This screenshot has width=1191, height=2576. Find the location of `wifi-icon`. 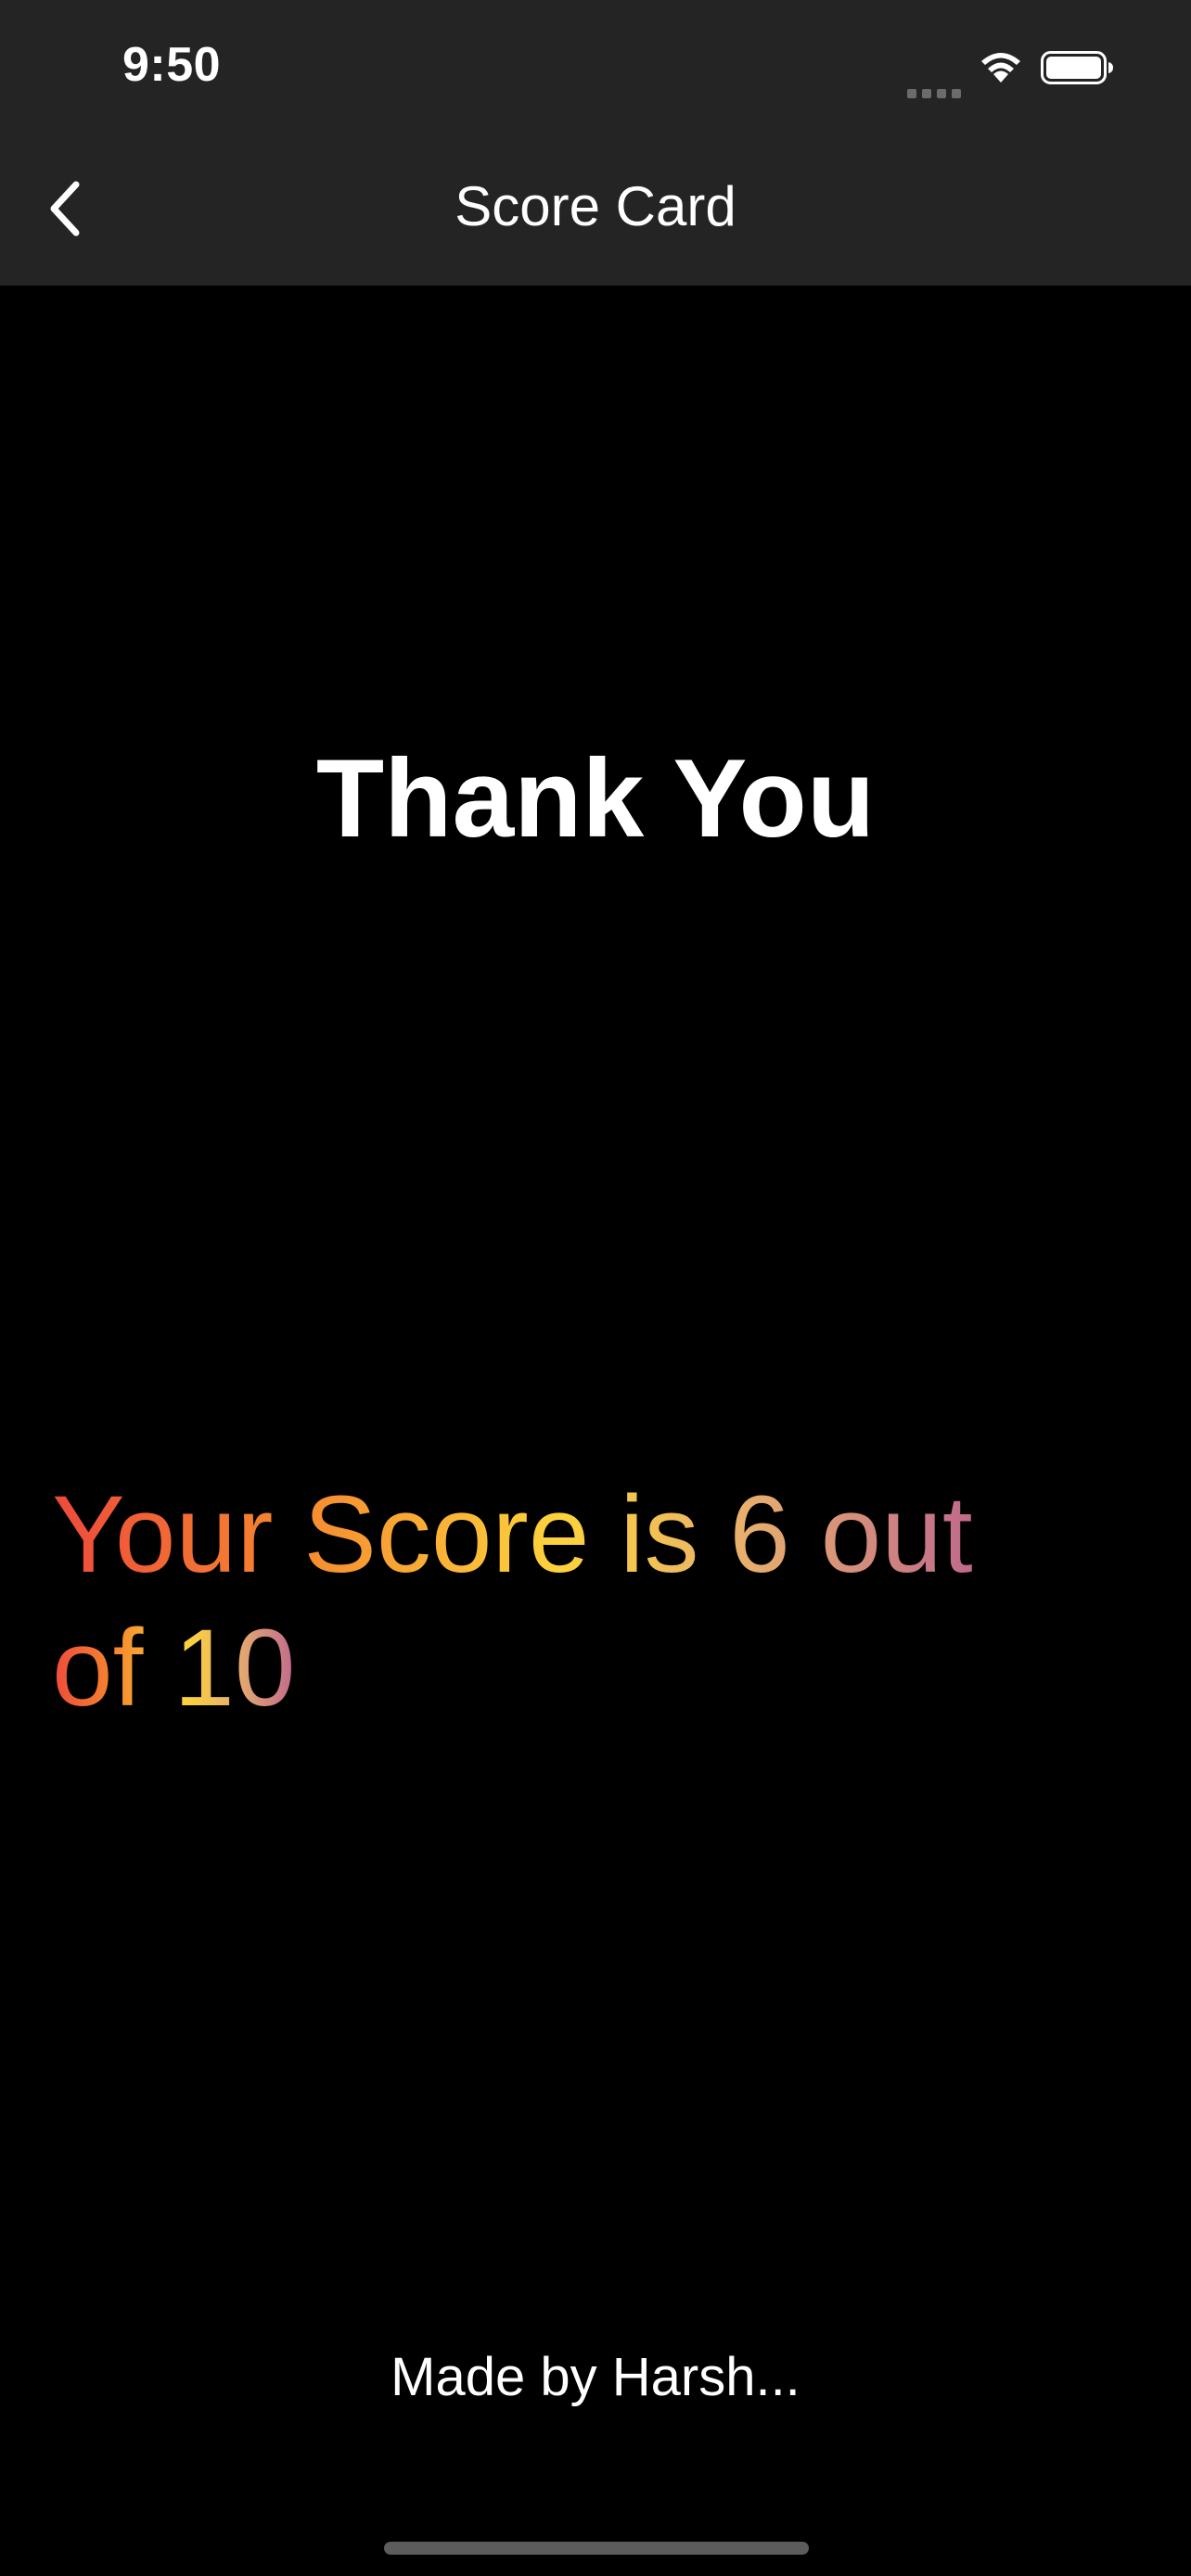

wifi-icon is located at coordinates (1000, 68).